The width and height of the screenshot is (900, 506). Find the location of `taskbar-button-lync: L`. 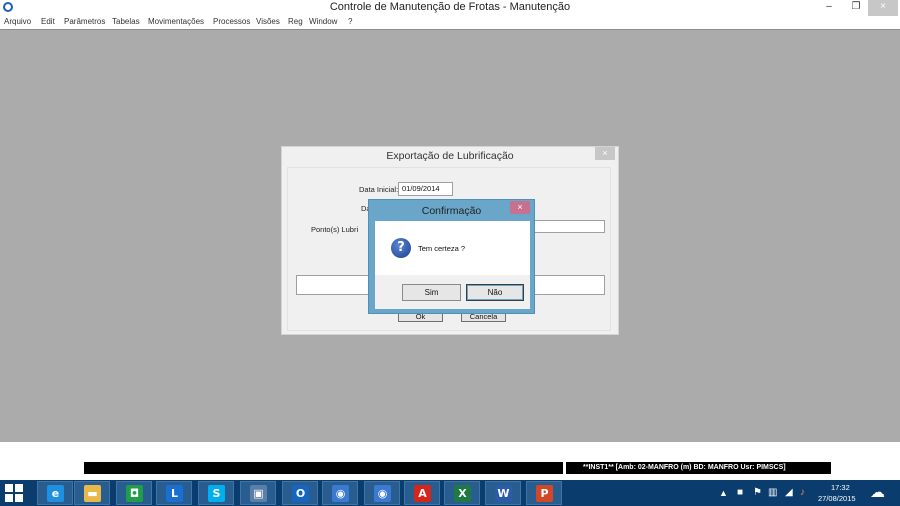

taskbar-button-lync: L is located at coordinates (174, 493).